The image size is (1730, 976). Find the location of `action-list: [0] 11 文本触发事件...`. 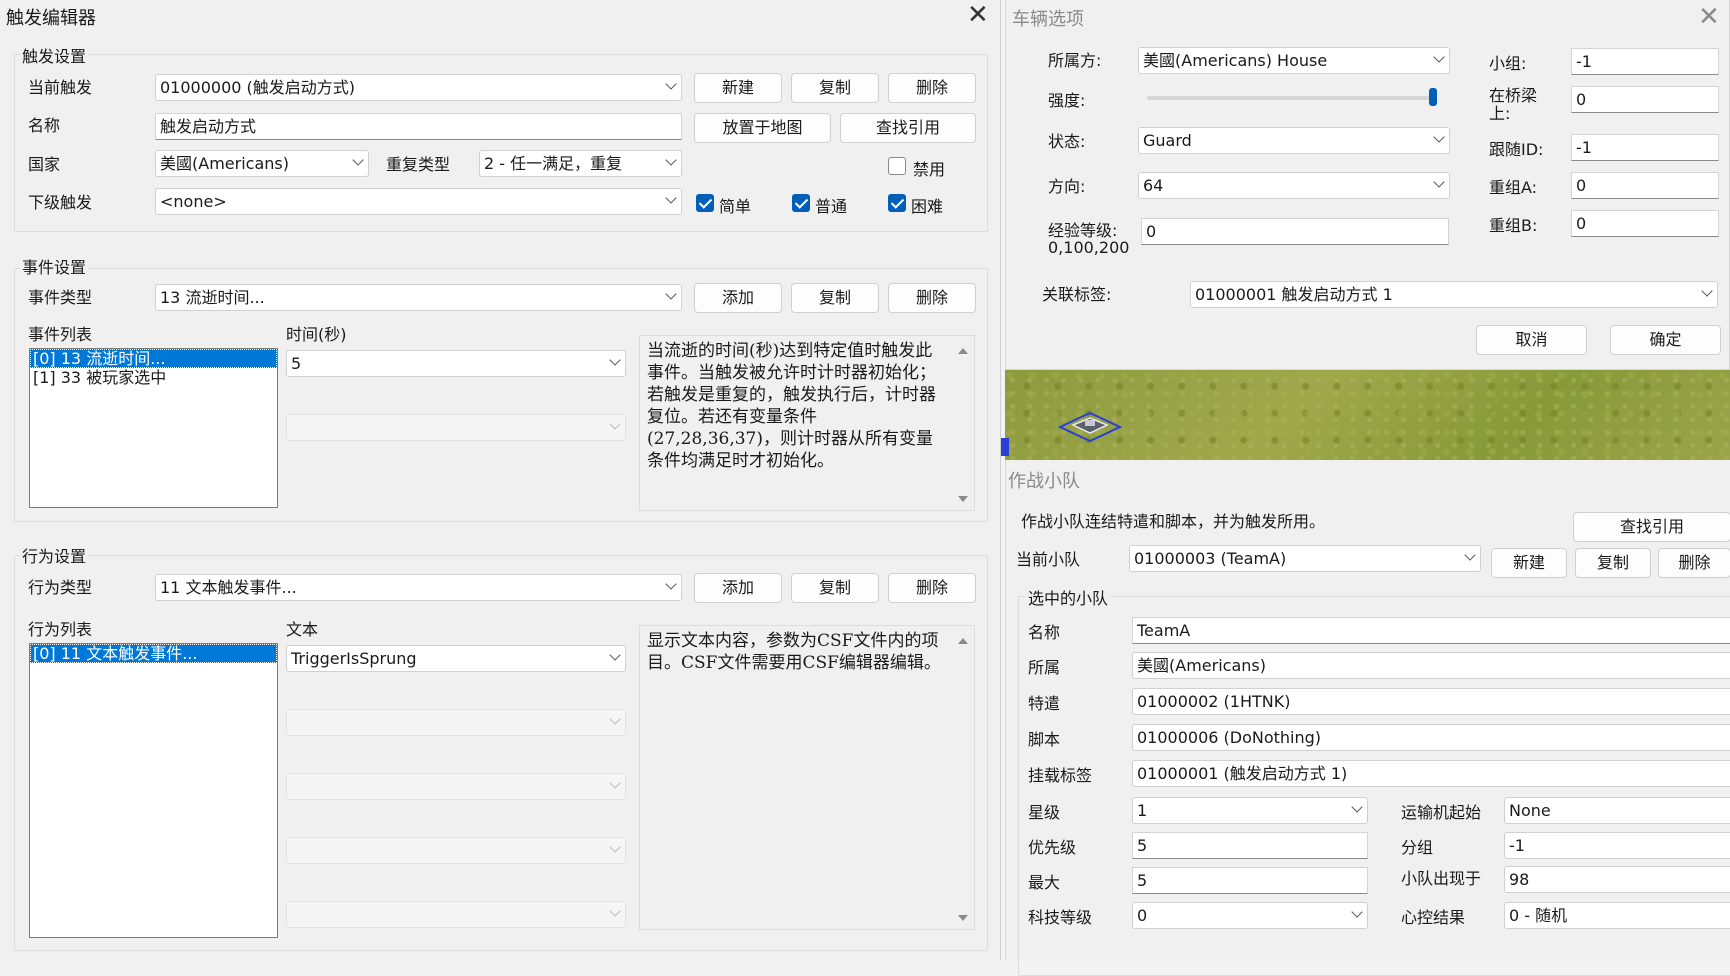

action-list: [0] 11 文本触发事件... is located at coordinates (153, 790).